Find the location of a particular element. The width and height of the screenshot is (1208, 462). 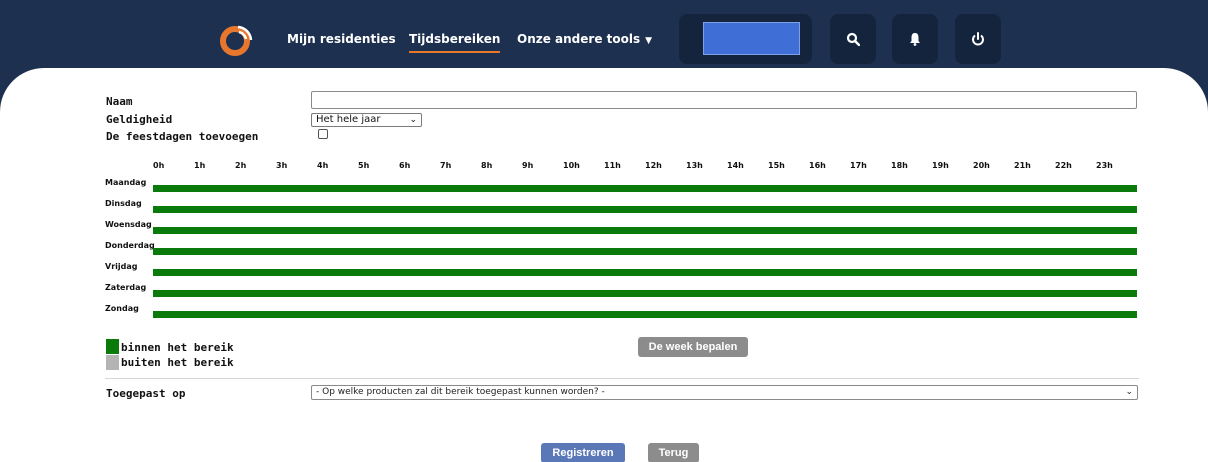

power-icon is located at coordinates (978, 39).